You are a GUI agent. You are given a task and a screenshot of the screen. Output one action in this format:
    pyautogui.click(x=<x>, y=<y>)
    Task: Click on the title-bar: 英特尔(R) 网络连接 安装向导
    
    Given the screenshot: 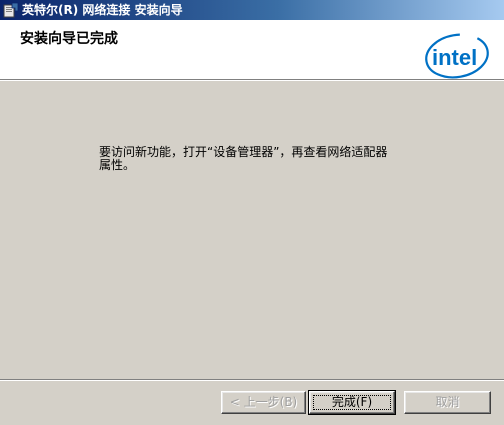 What is the action you would take?
    pyautogui.click(x=252, y=10)
    